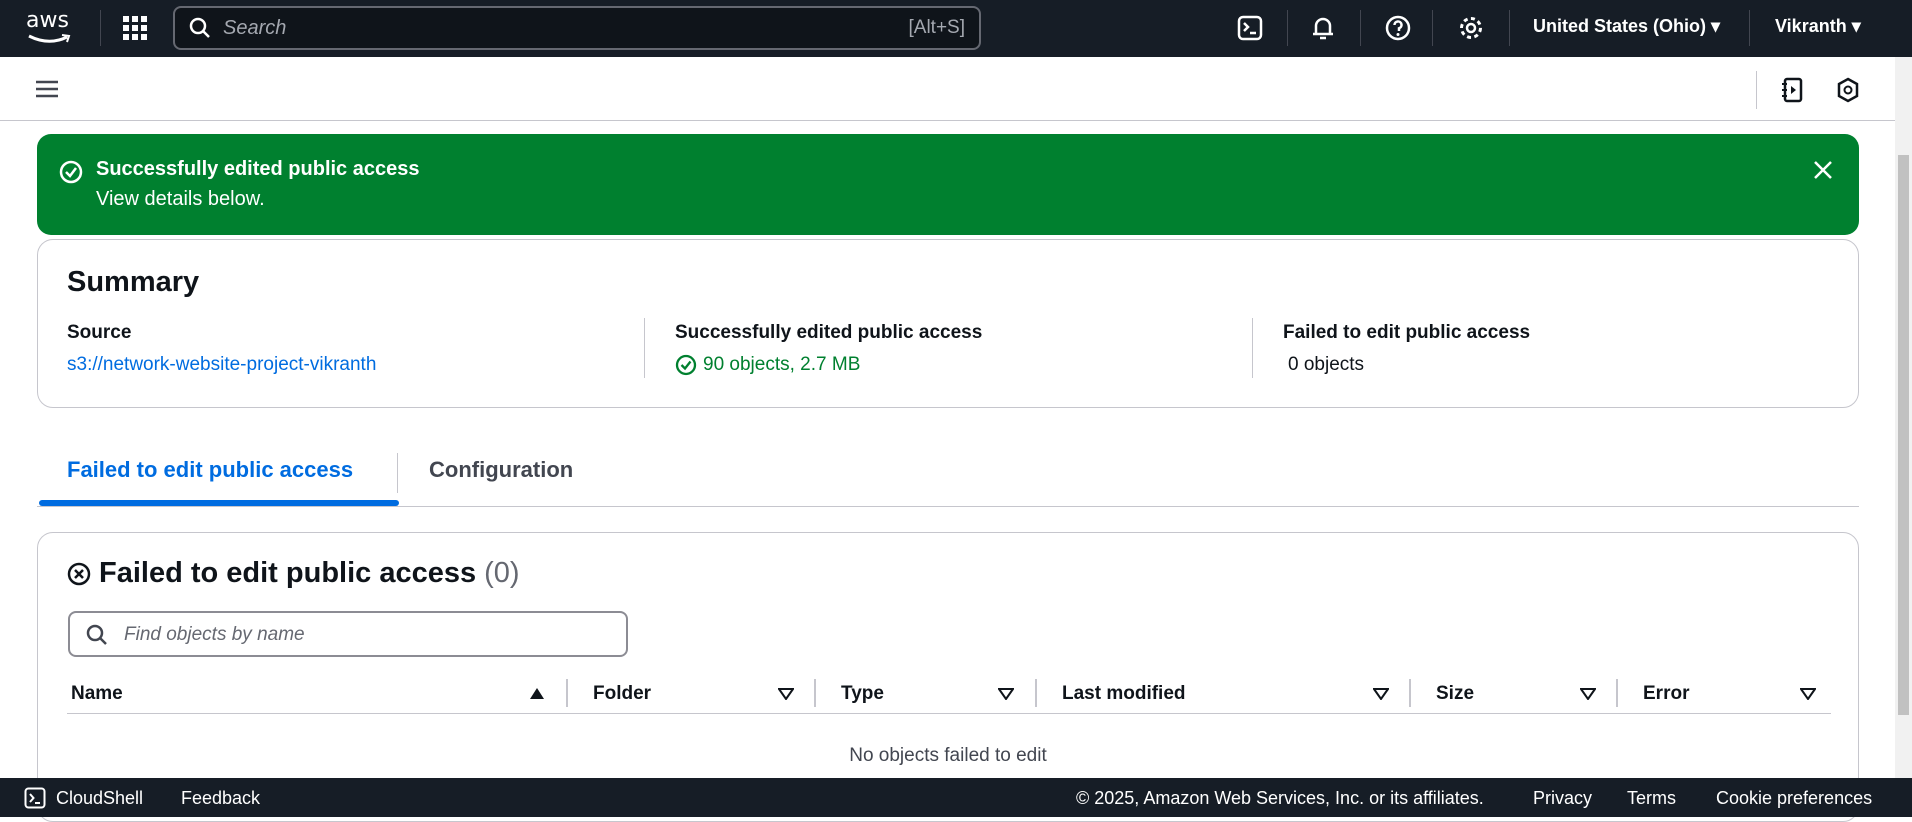  What do you see at coordinates (502, 573) in the screenshot?
I see `failed-count: (0)` at bounding box center [502, 573].